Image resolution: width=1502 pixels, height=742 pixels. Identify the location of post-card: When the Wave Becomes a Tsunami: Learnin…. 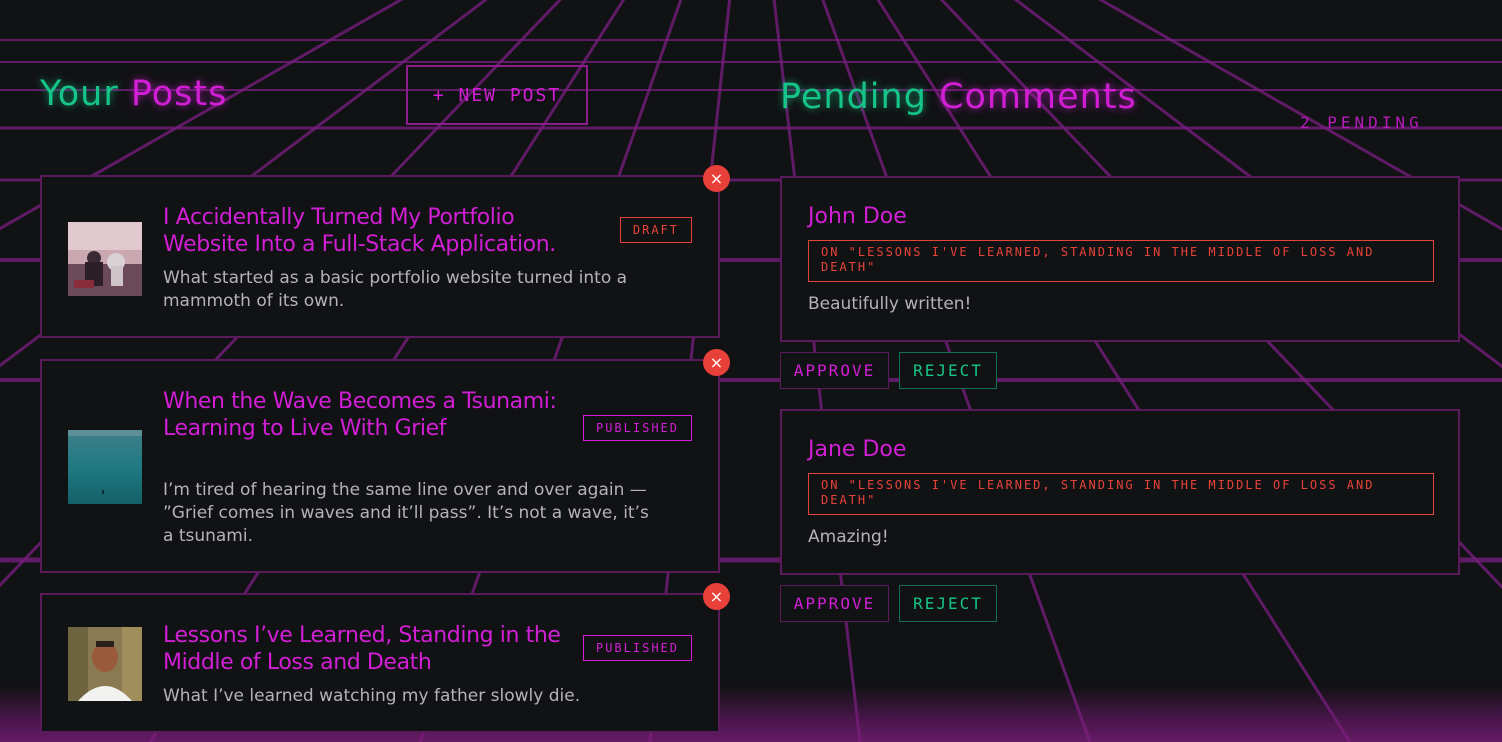
(380, 466).